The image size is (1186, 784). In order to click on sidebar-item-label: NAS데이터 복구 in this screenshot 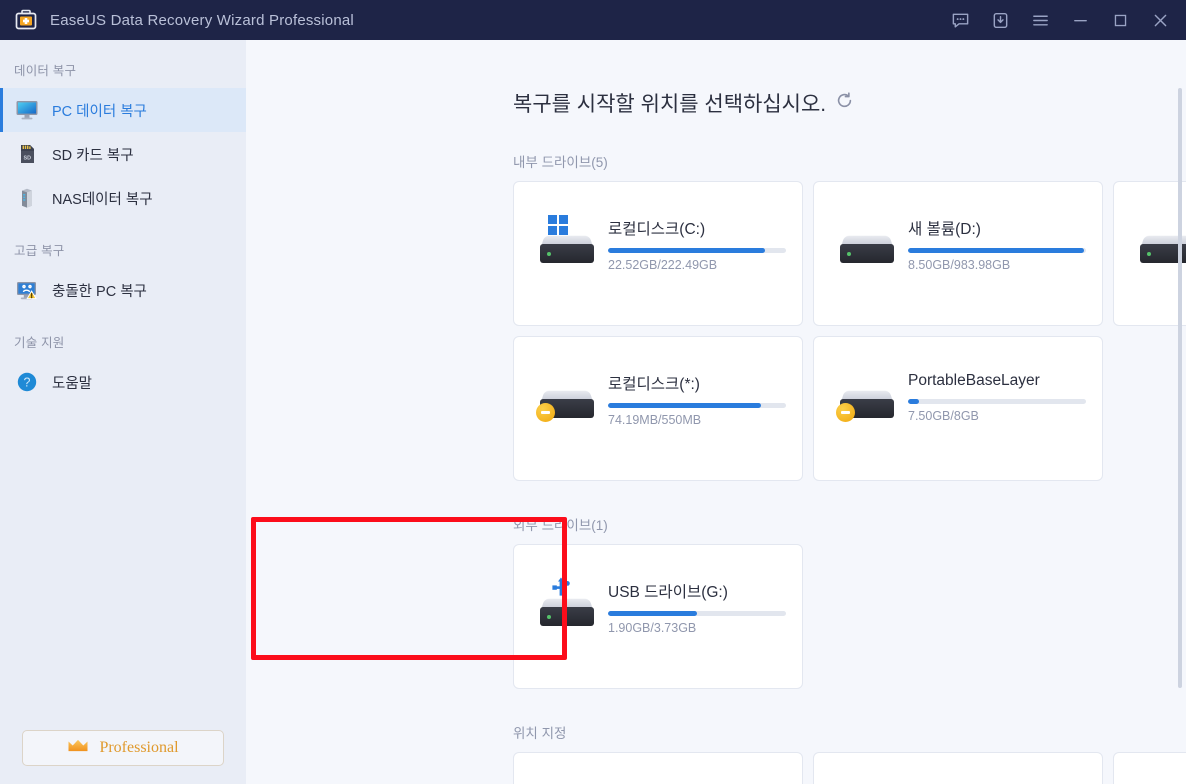, I will do `click(102, 199)`.